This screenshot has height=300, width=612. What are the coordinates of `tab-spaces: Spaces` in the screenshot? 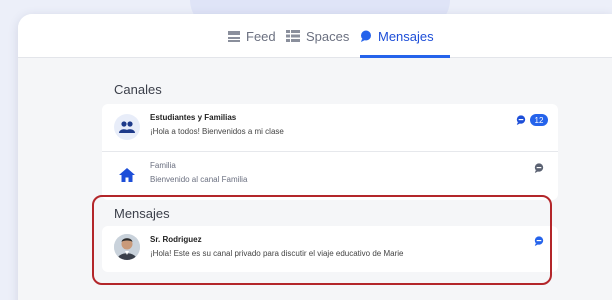 It's located at (317, 36).